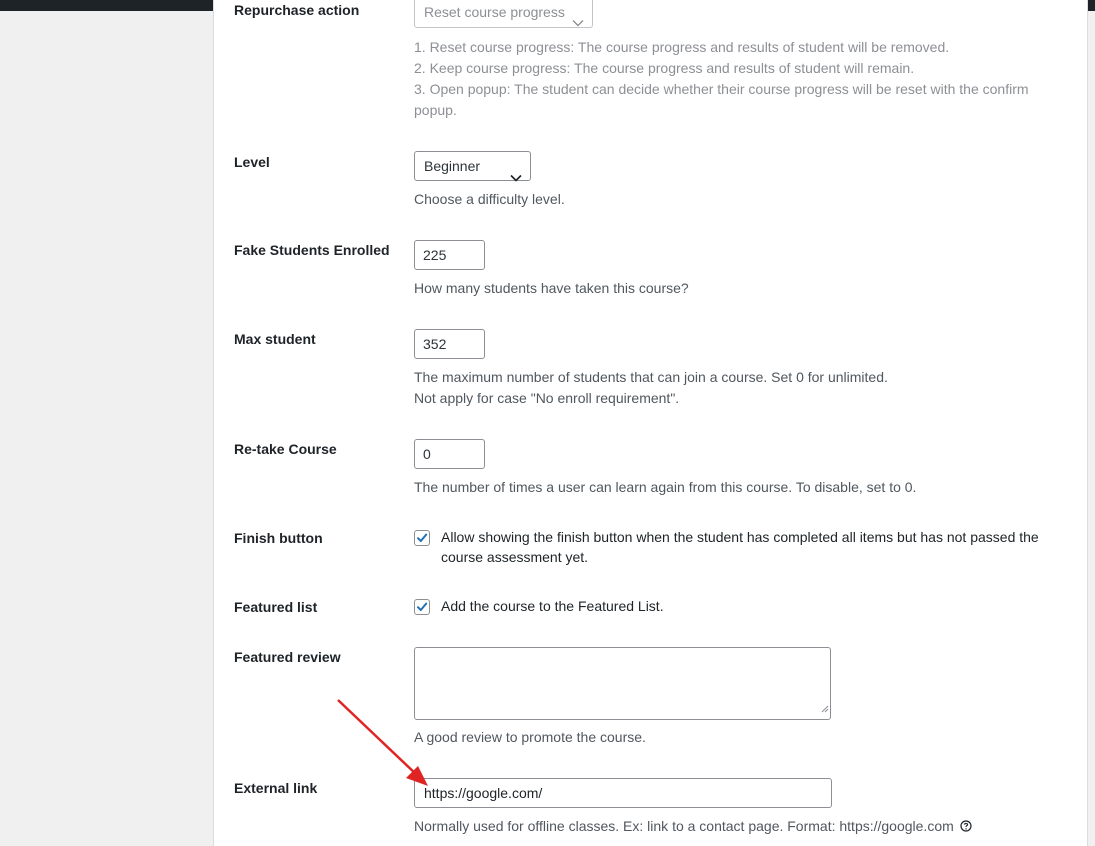 This screenshot has width=1095, height=846. Describe the element at coordinates (449, 454) in the screenshot. I see `retake-course-input: 0` at that location.